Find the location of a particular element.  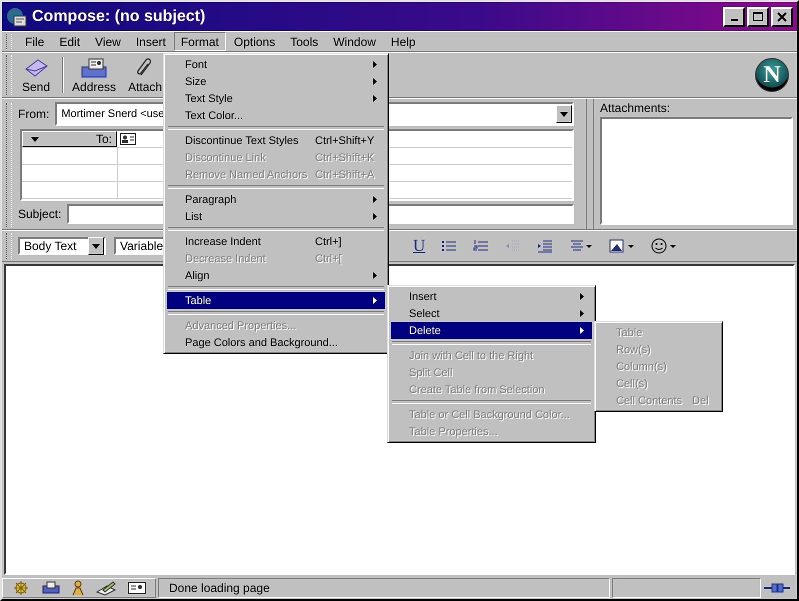

subject-label: Subject: is located at coordinates (40, 214).